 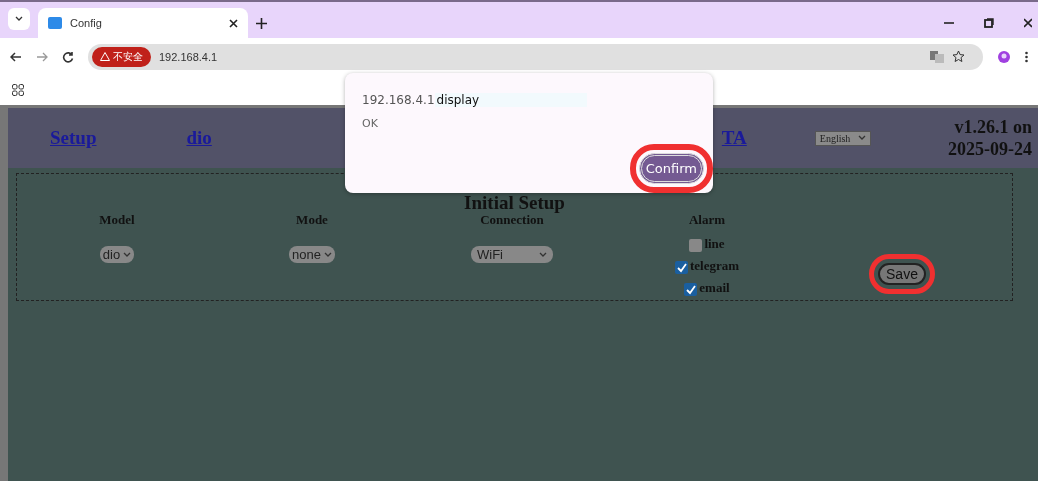 I want to click on favicon-icon, so click(x=55, y=23).